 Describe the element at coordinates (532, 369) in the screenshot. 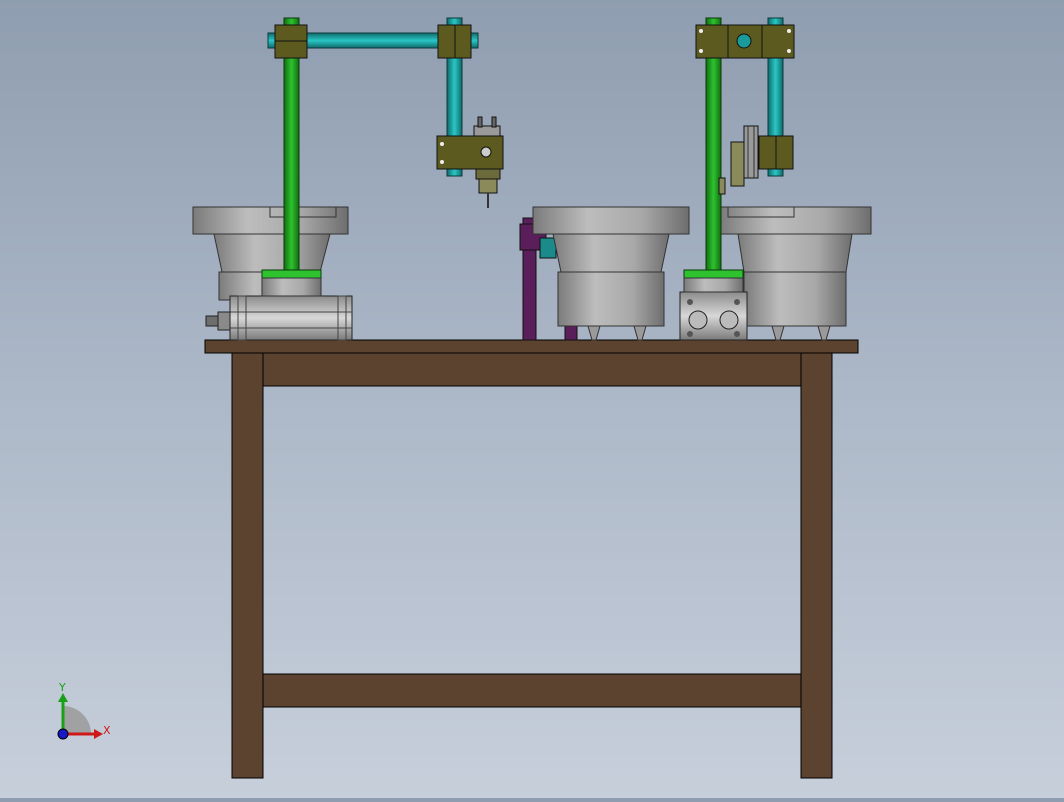

I see `table-apron` at that location.